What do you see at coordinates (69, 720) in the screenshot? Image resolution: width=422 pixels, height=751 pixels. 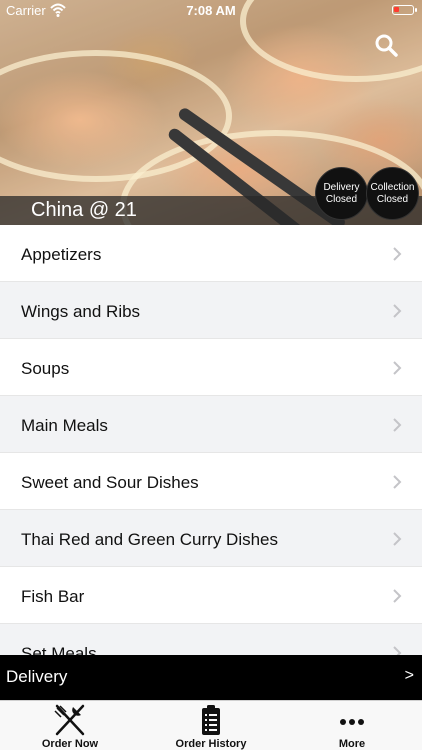 I see `fork-knife-icon` at bounding box center [69, 720].